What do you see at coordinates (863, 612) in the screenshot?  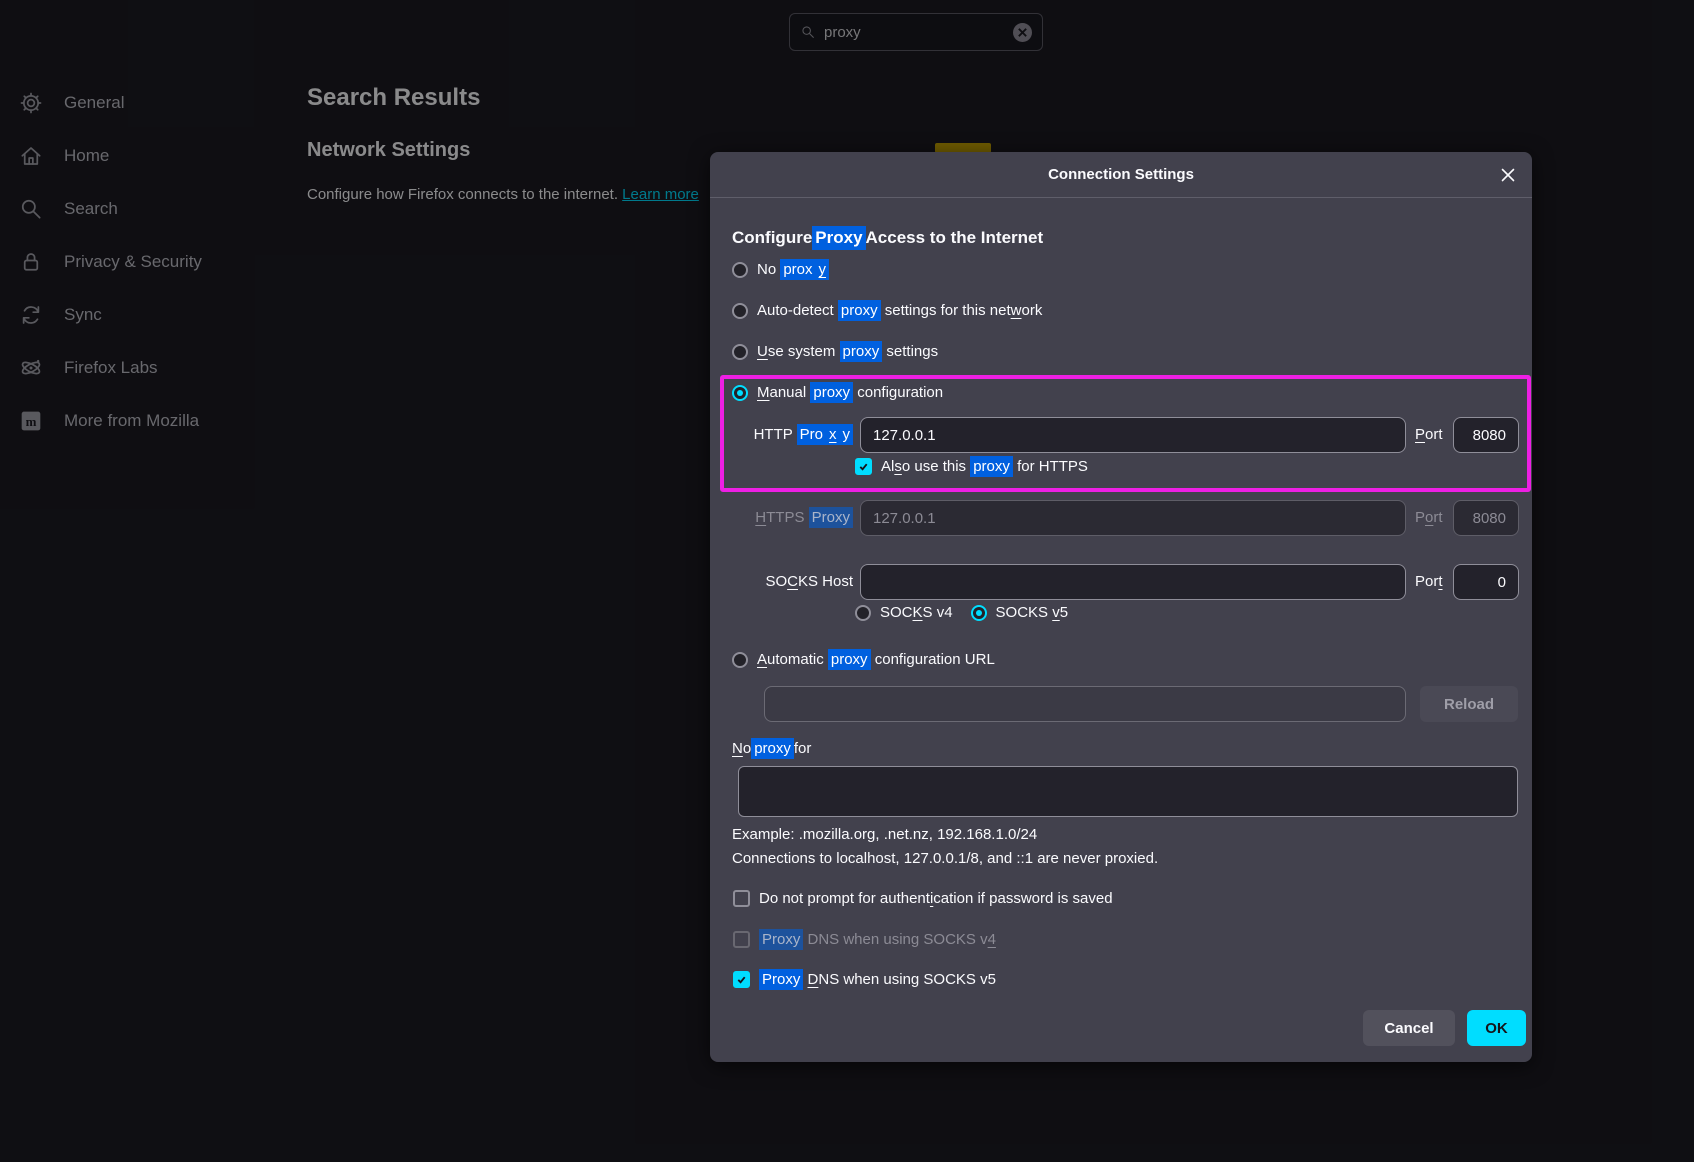 I see `radio-socks-v4` at bounding box center [863, 612].